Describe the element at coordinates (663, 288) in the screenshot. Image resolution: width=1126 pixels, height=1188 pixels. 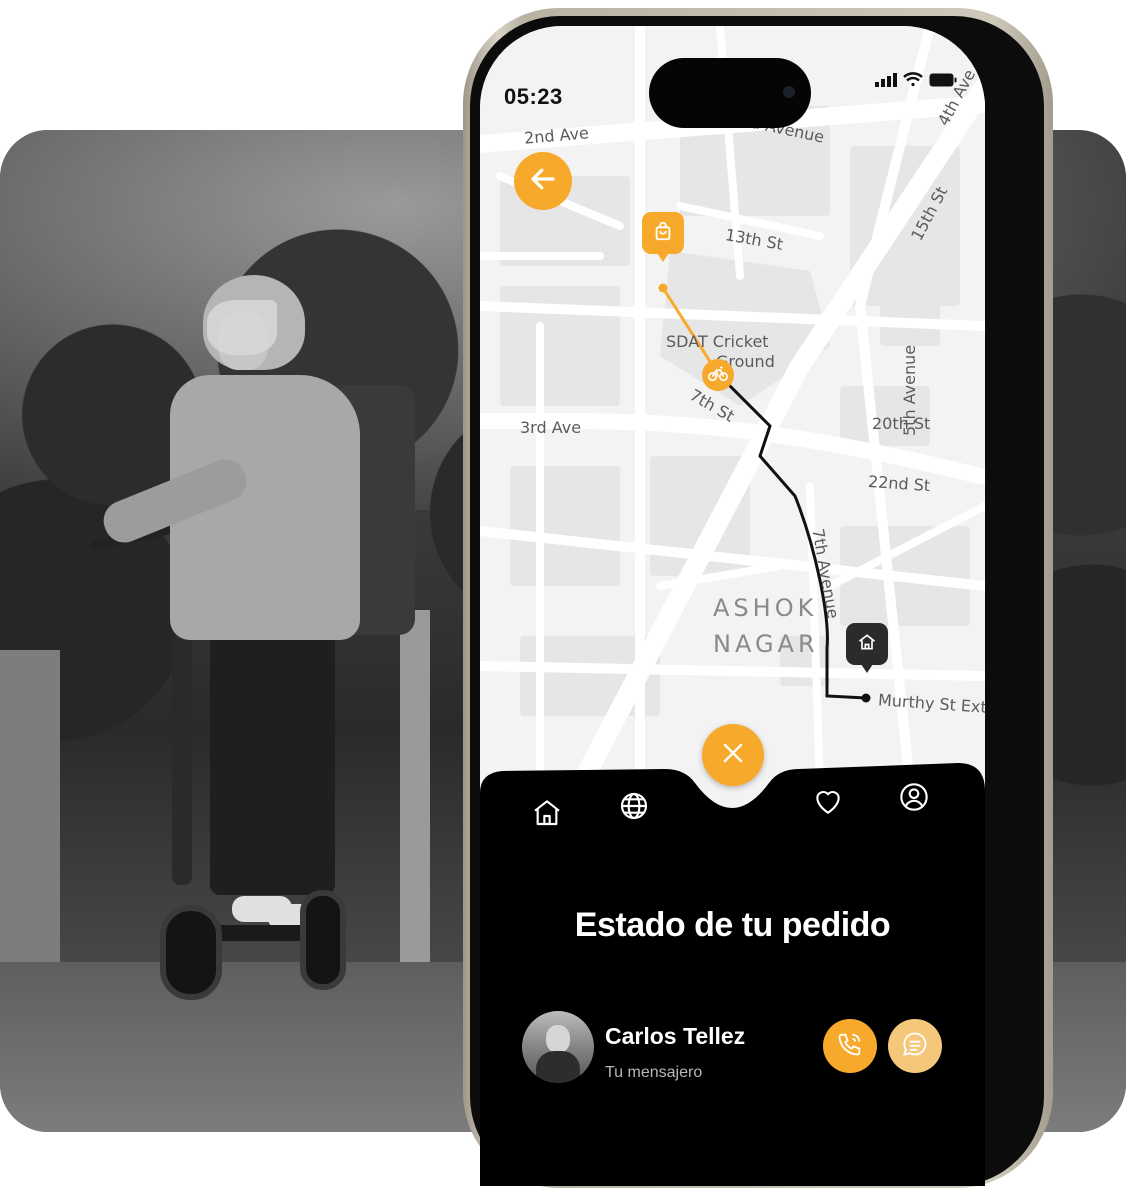
I see `pickup-dot` at that location.